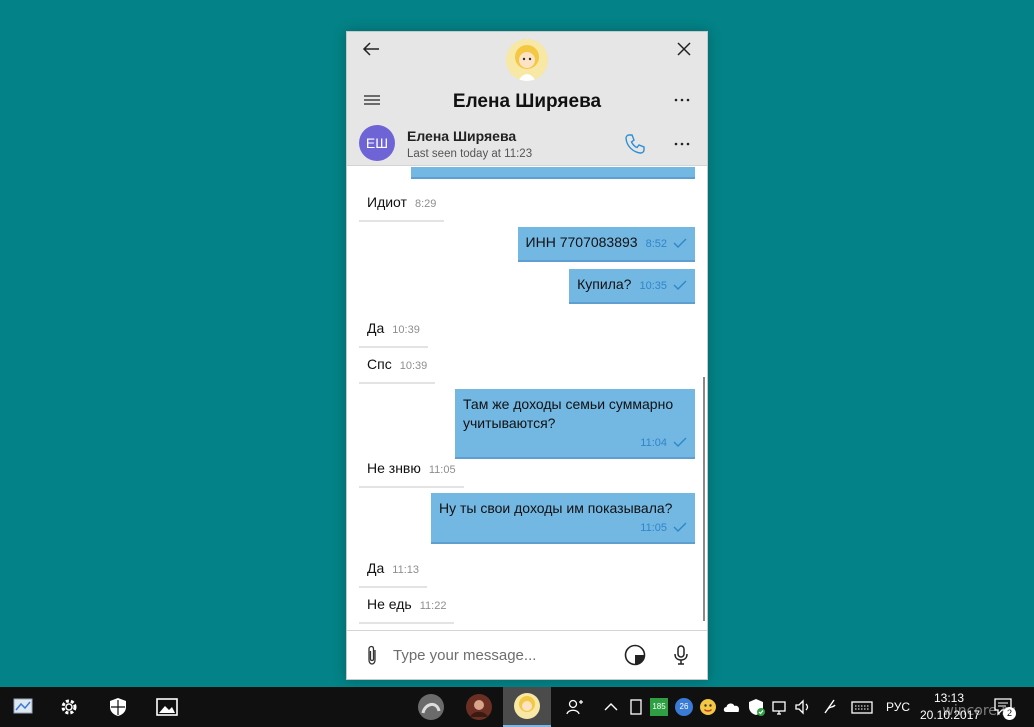  What do you see at coordinates (780, 707) in the screenshot?
I see `network-icon` at bounding box center [780, 707].